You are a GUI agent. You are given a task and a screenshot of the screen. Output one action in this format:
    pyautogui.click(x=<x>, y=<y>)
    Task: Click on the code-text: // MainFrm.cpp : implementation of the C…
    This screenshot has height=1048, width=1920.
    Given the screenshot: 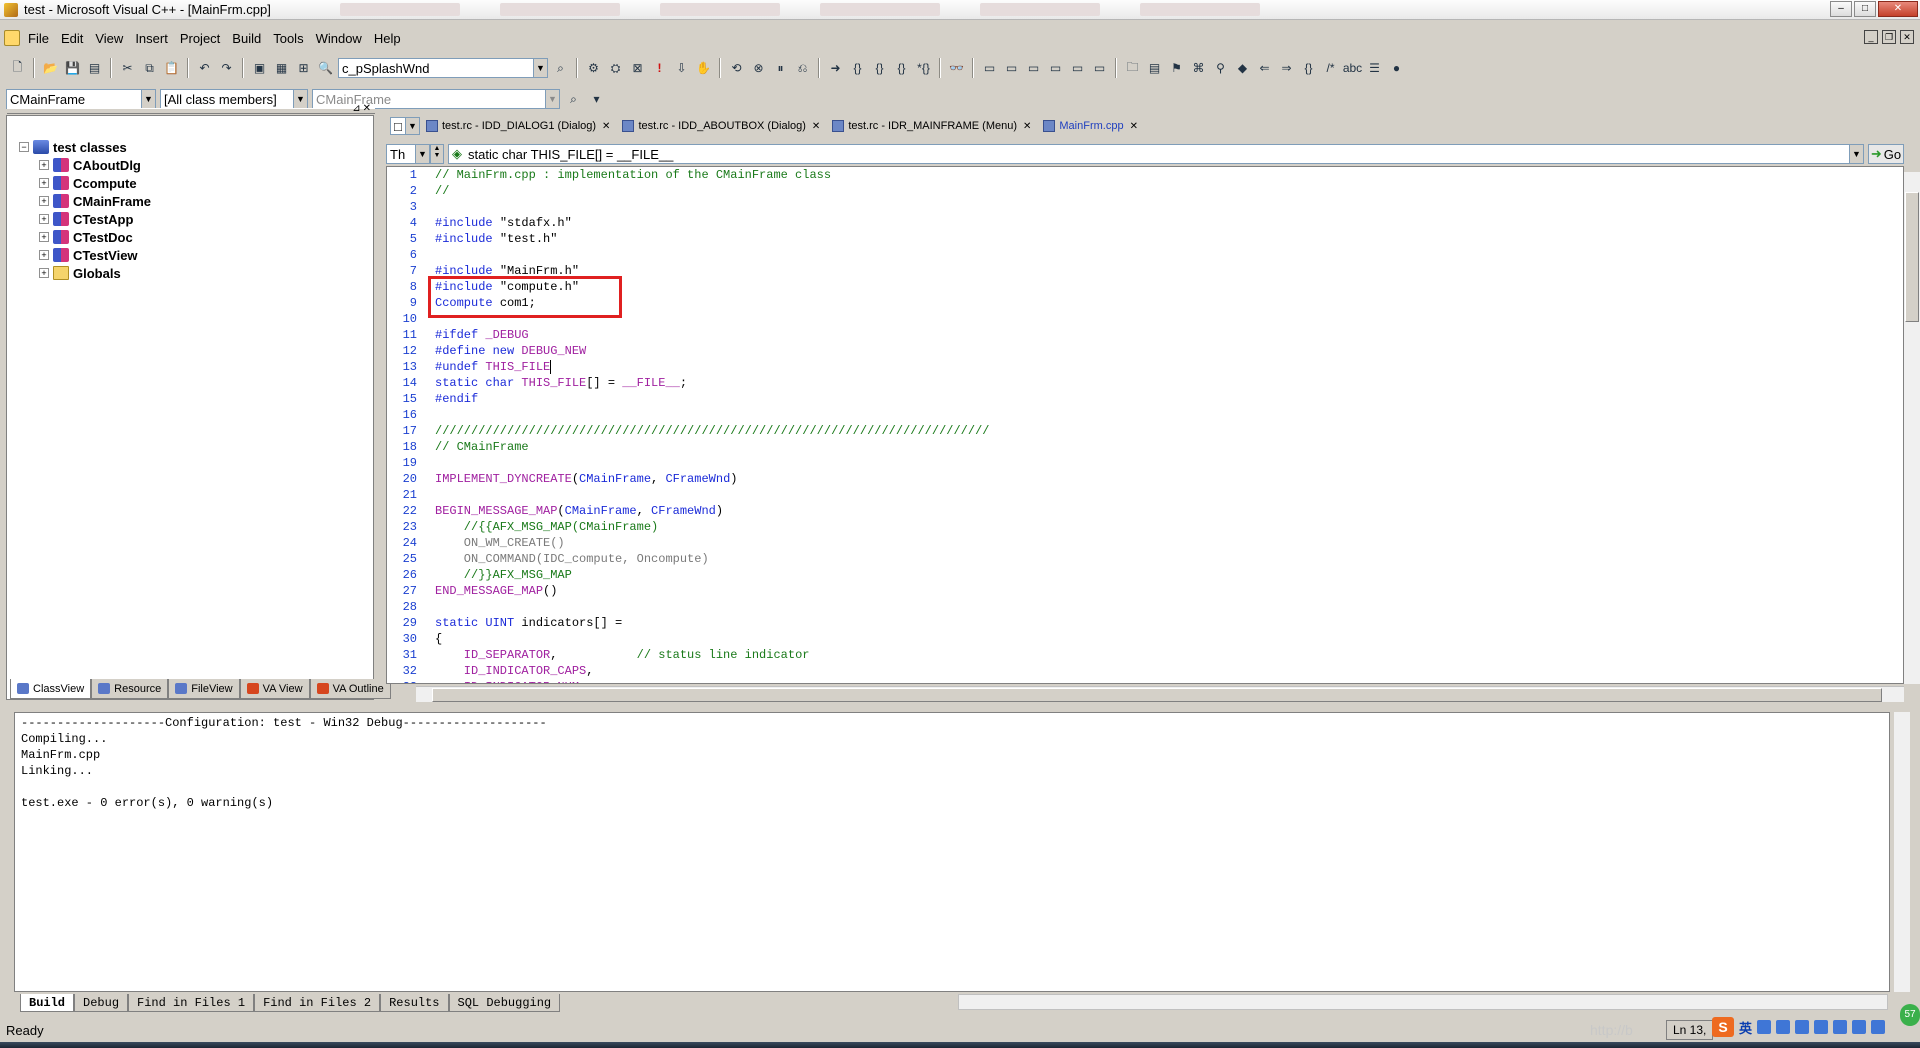 What is the action you would take?
    pyautogui.click(x=712, y=425)
    